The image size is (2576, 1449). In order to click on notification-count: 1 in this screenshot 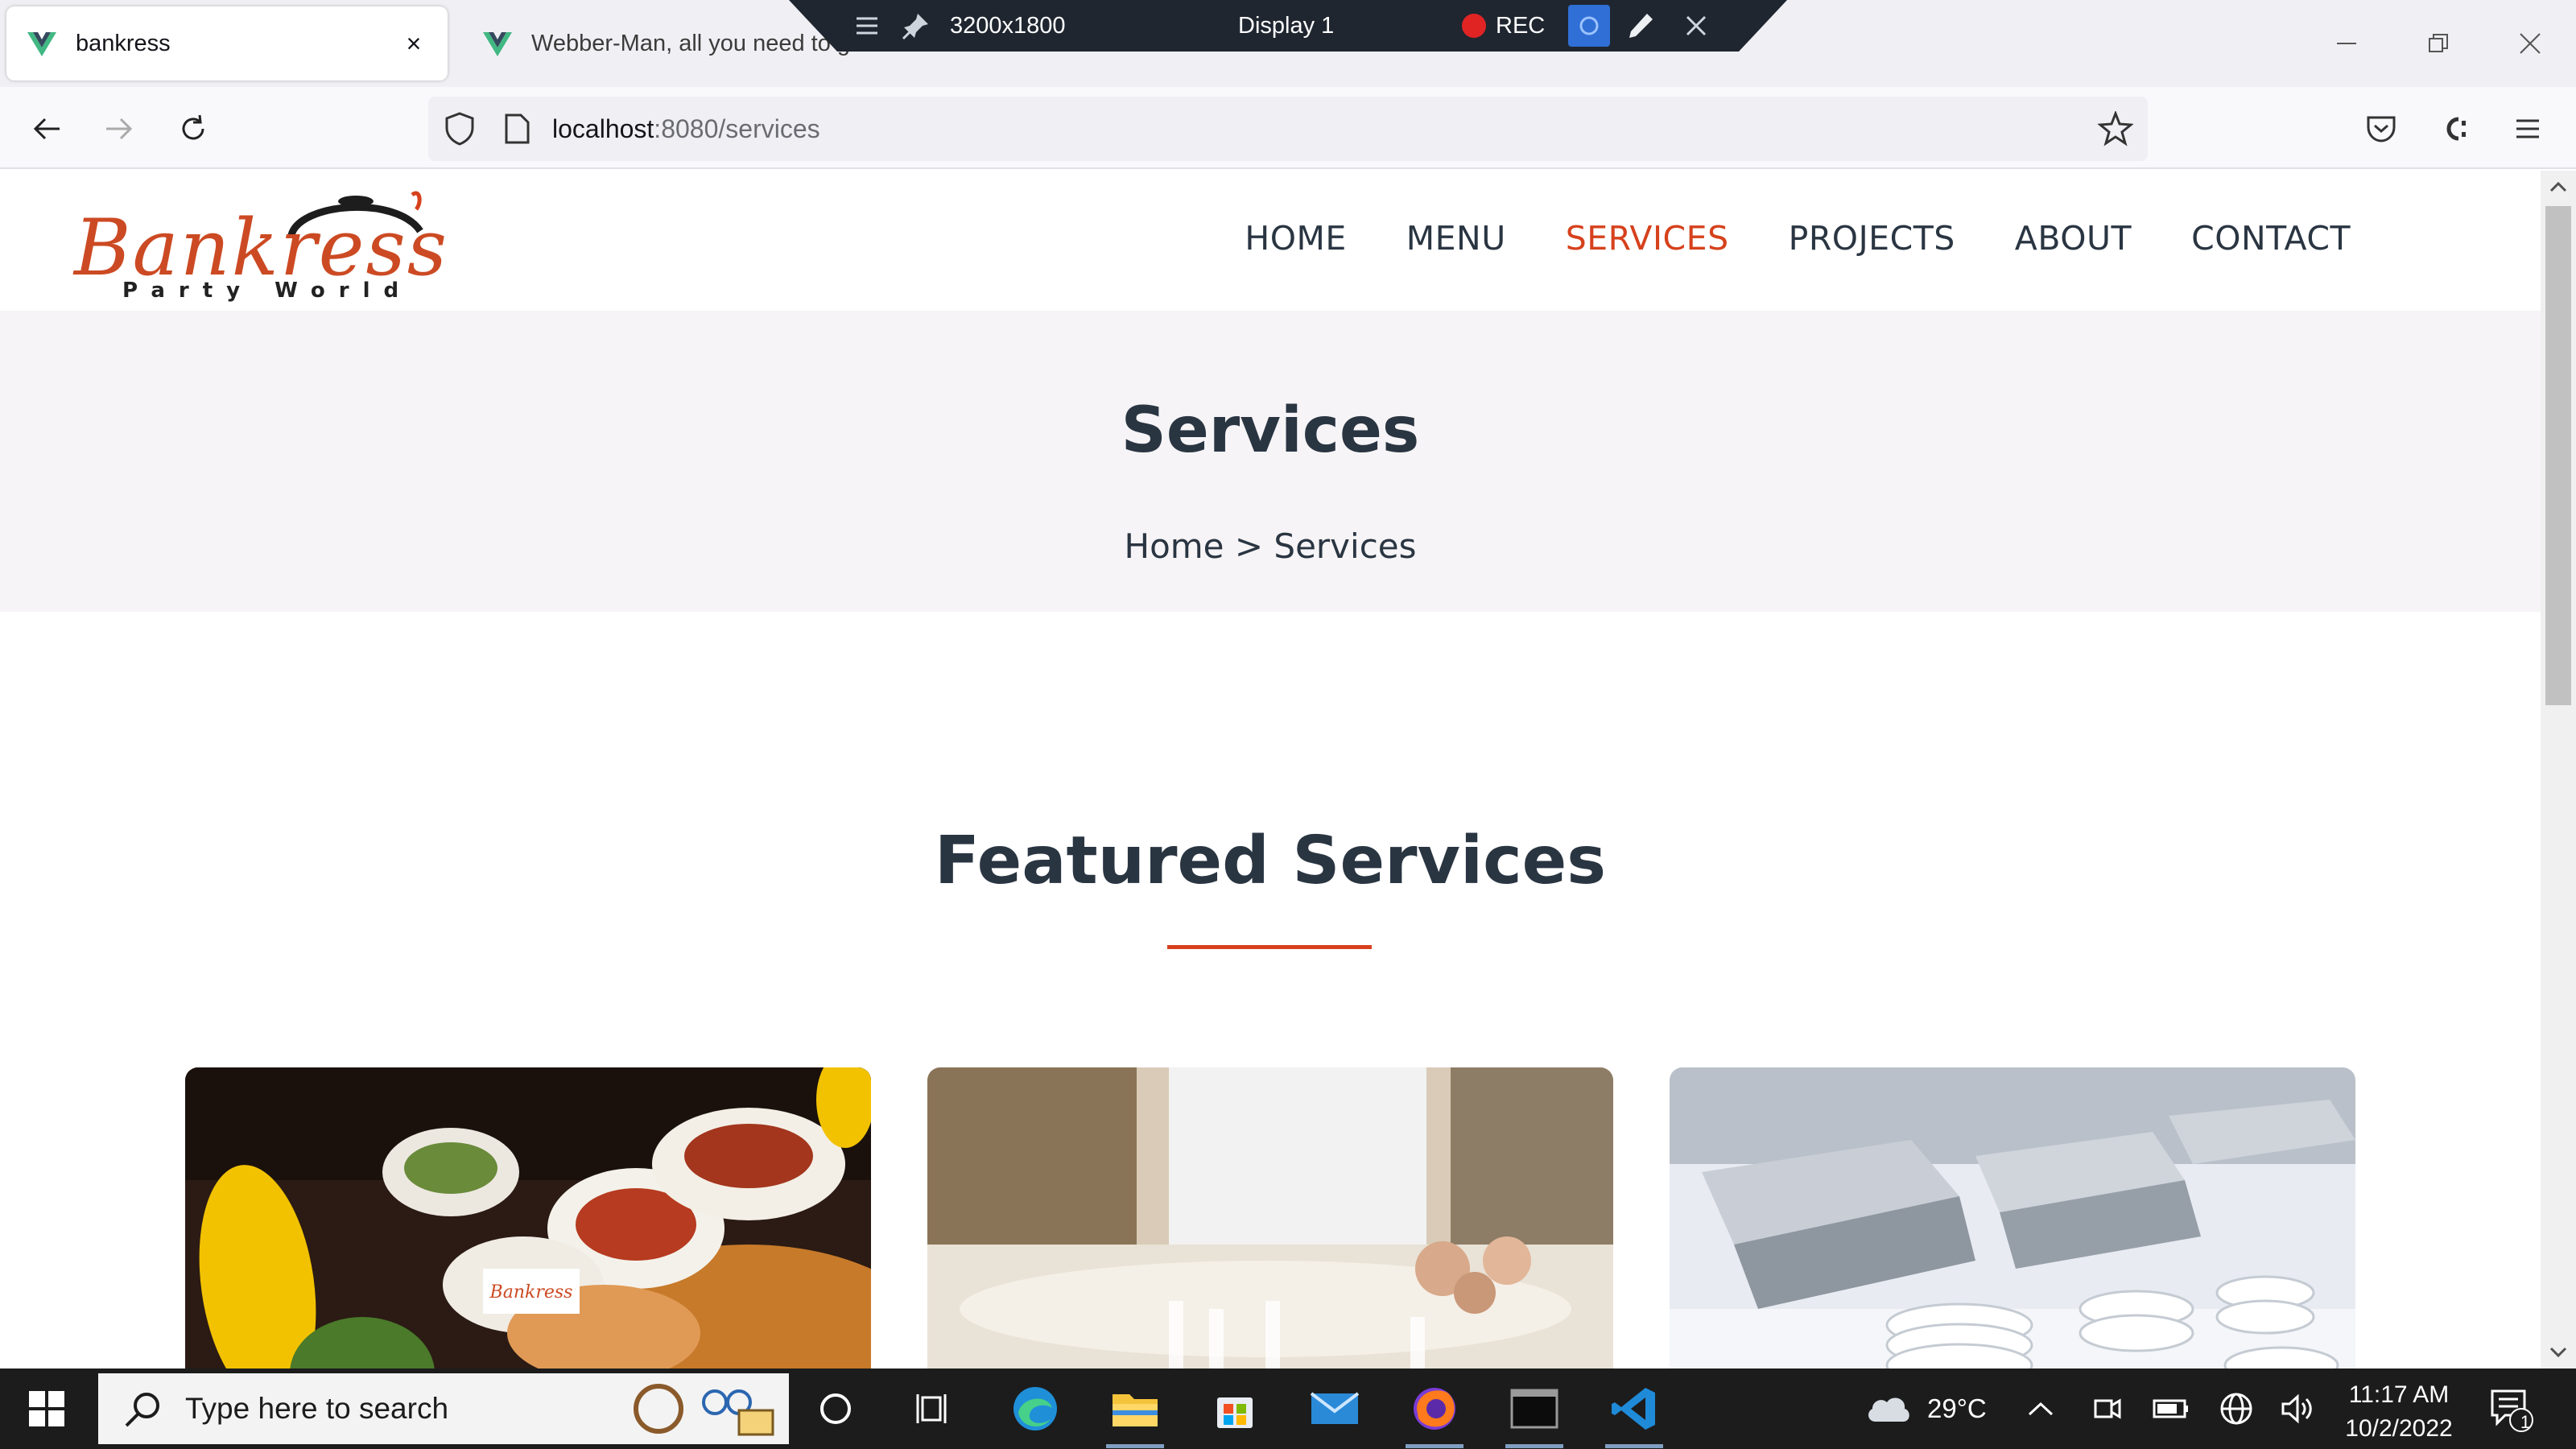, I will do `click(2525, 1422)`.